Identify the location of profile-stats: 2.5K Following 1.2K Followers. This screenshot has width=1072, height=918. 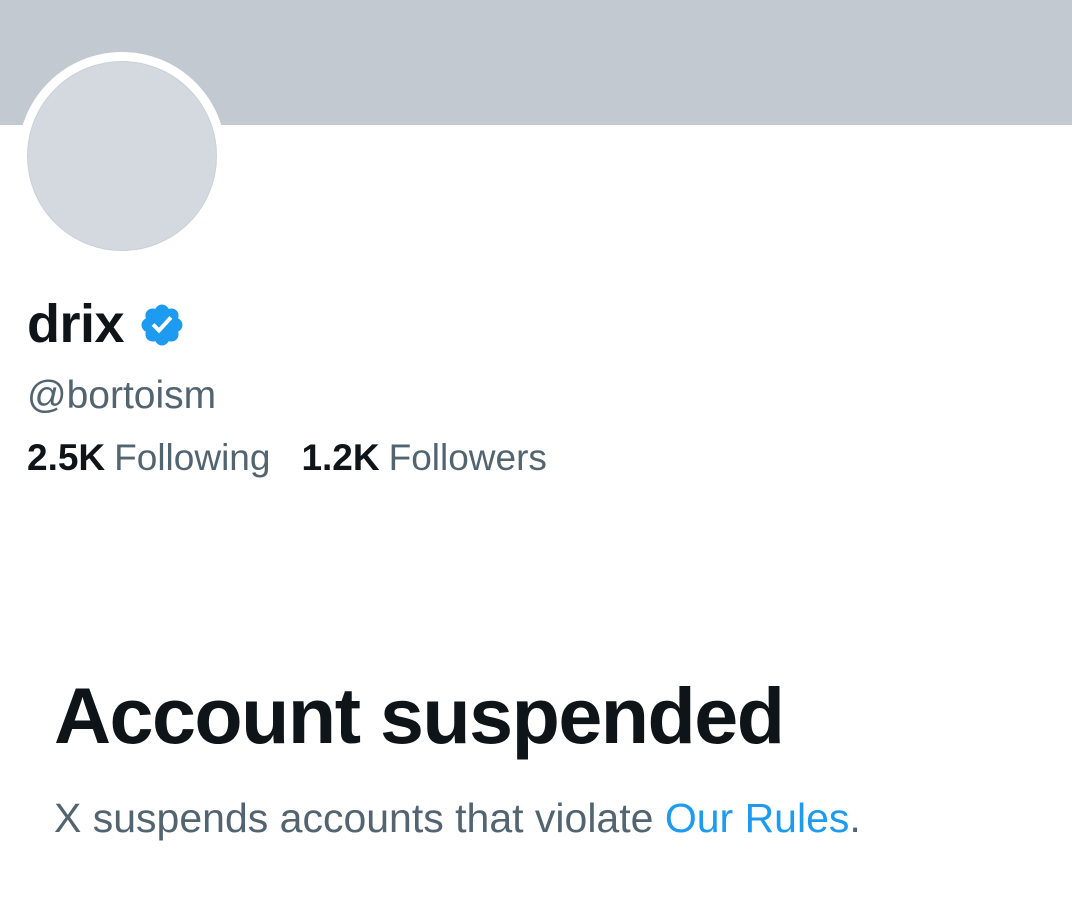
(287, 458).